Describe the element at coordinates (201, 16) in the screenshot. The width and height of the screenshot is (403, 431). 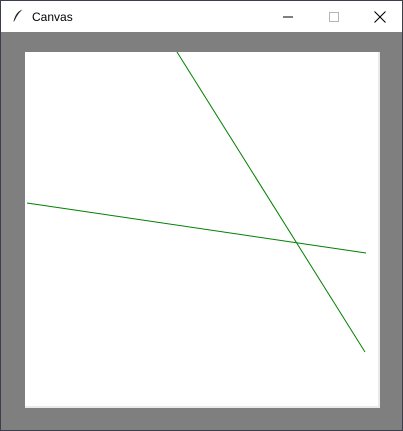
I see `title-bar: Canvas` at that location.